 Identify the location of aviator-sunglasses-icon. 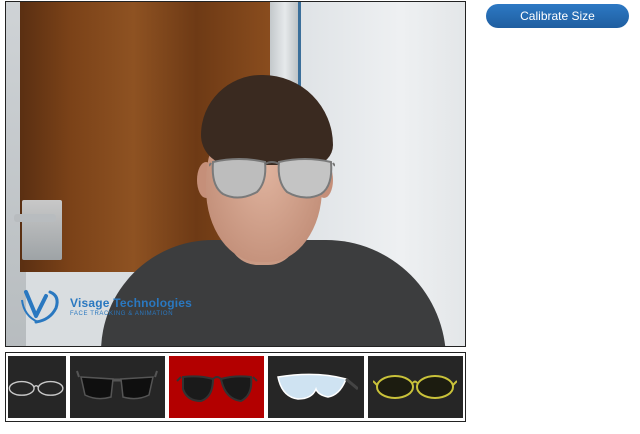
(216, 389).